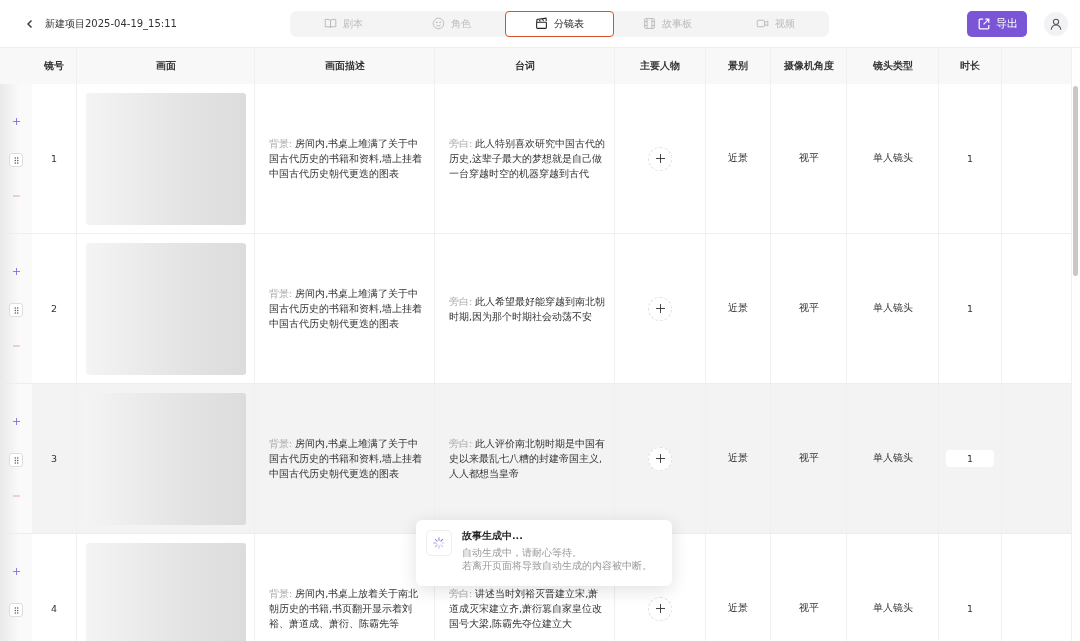  Describe the element at coordinates (54, 587) in the screenshot. I see `table-cell: 4` at that location.